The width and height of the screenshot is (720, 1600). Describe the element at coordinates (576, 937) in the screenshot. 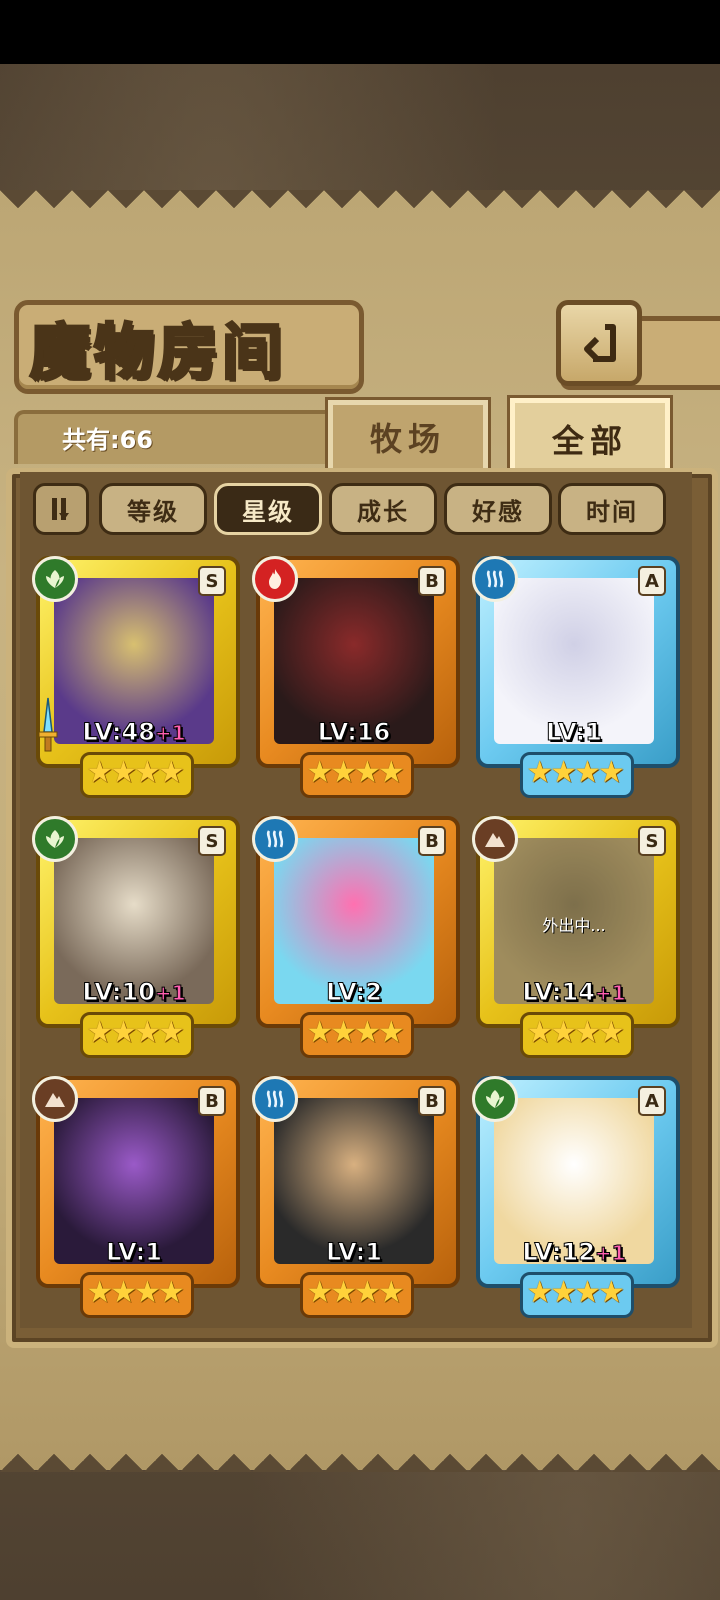

I see `monster-card: 外出中... LV:14+1 ★ ★ ★ ★ S` at that location.